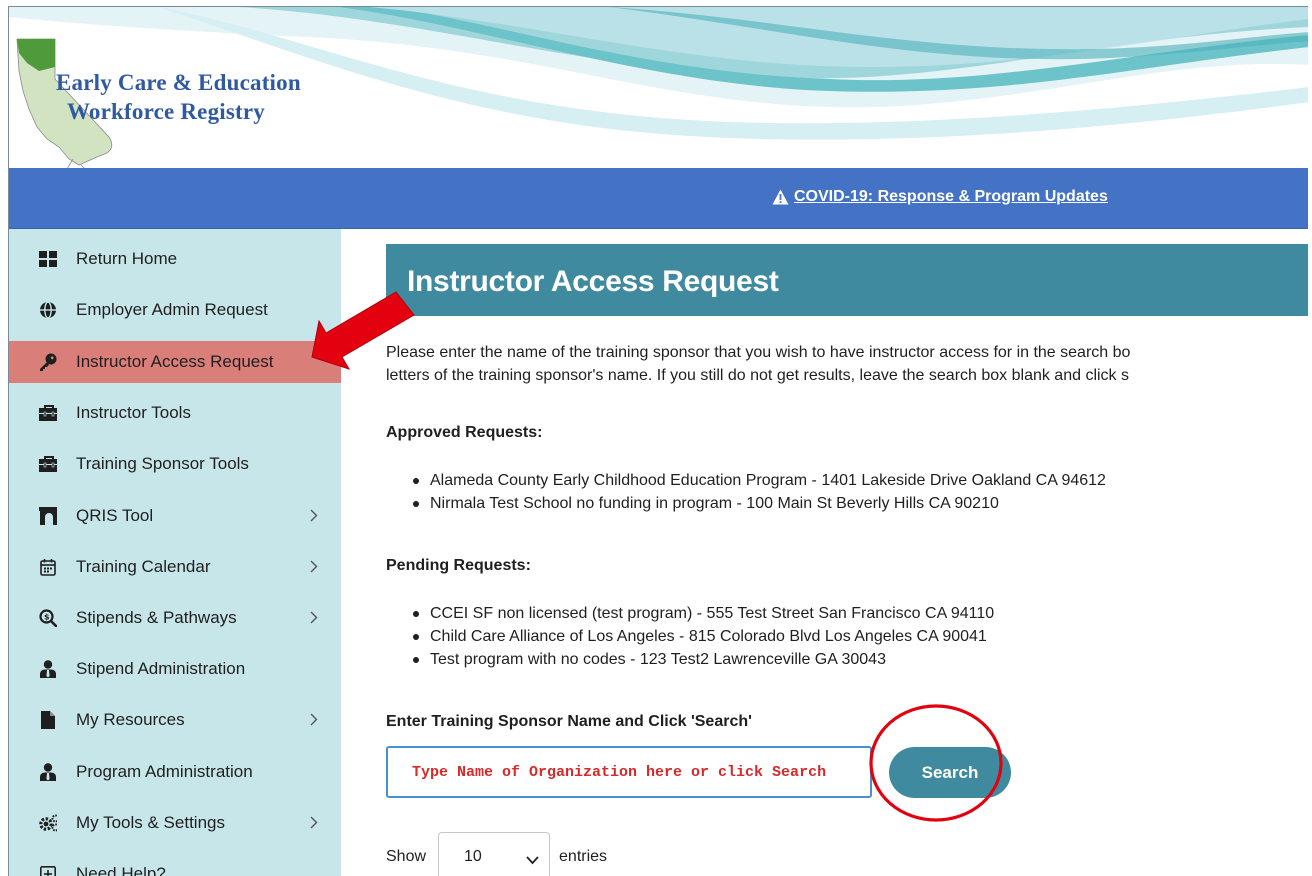  I want to click on sidebar-item-qris-tool: QRIS Tool, so click(175, 516).